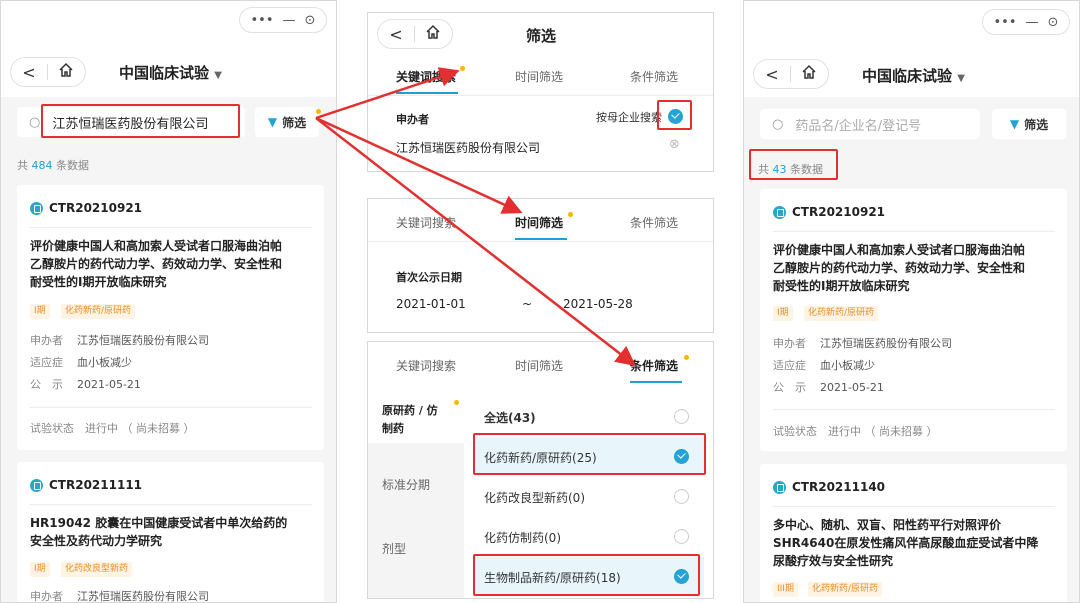  What do you see at coordinates (387, 93) in the screenshot?
I see `arrow-to-keyword` at bounding box center [387, 93].